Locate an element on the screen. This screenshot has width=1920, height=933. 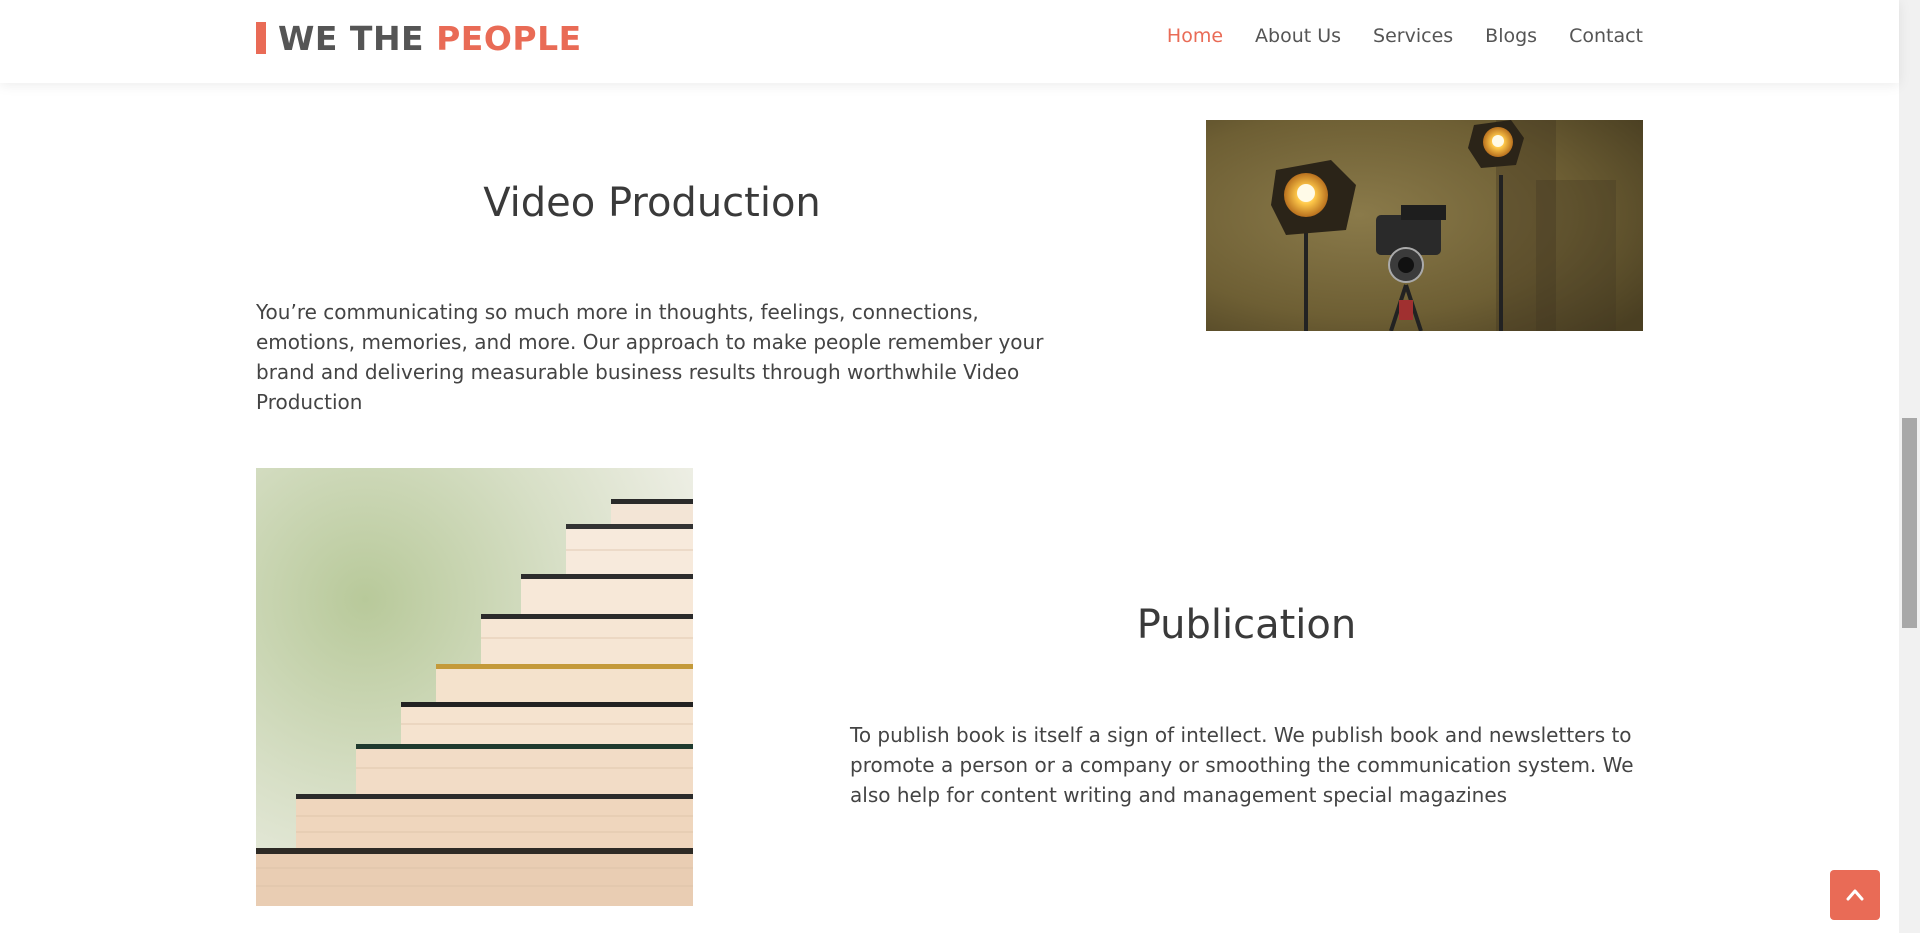
publication-image is located at coordinates (474, 687).